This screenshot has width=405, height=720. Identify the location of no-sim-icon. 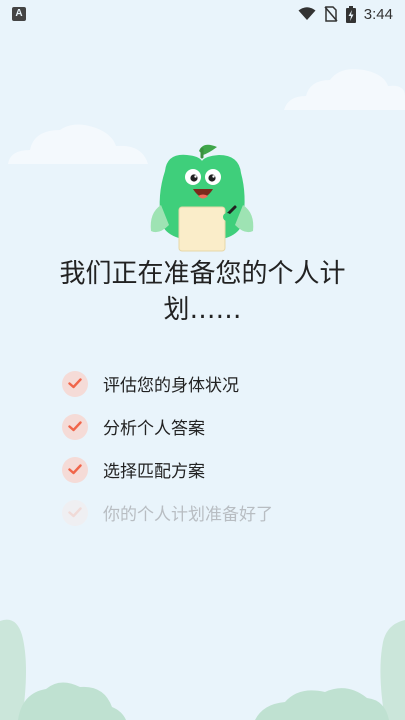
(331, 14).